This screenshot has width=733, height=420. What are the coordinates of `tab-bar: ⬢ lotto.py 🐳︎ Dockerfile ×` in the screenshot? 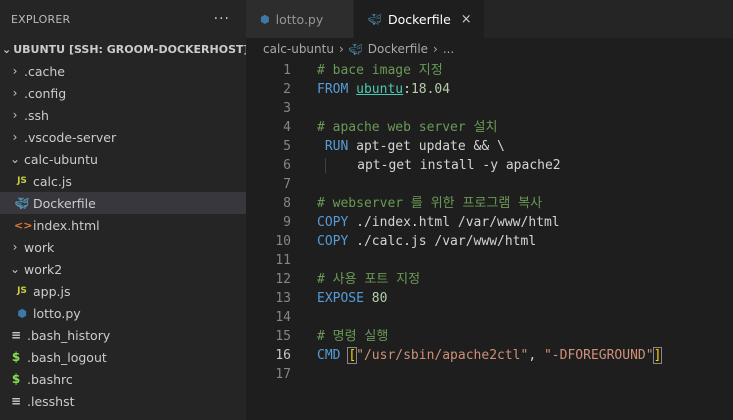 It's located at (489, 19).